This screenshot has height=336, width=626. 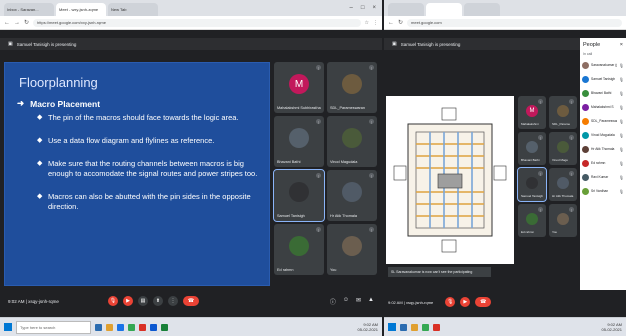 I want to click on taskbar-search: Type here to search, so click(x=53, y=327).